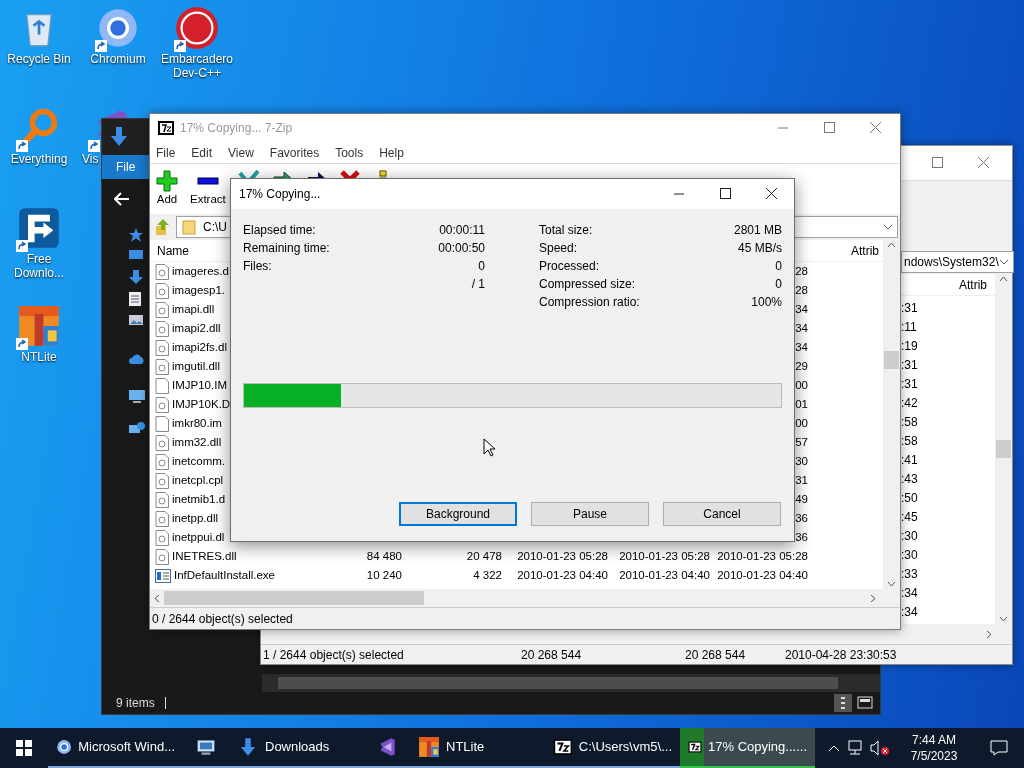  Describe the element at coordinates (801, 479) in the screenshot. I see `table-cell: 31` at that location.